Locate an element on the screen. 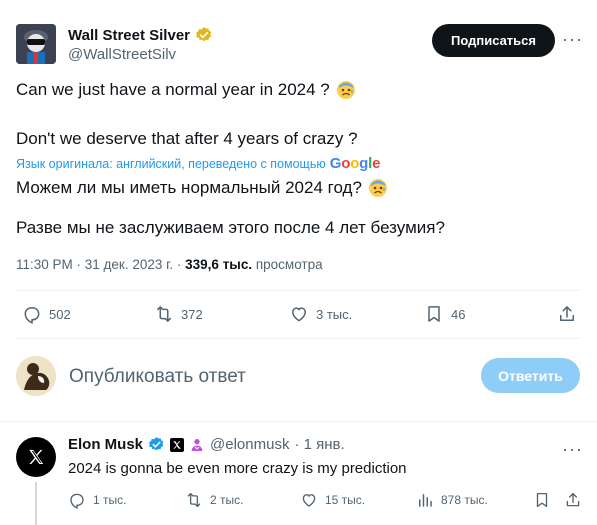 This screenshot has width=597, height=525. tweet-text-line-1: Can we just have a normal year in 2024 ? is located at coordinates (186, 90).